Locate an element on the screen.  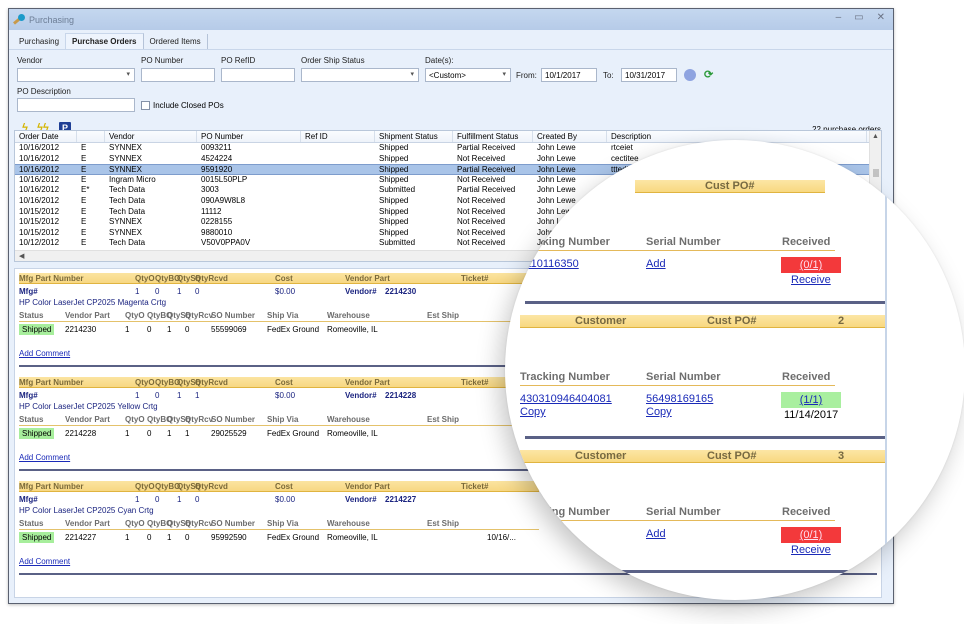
cell-po-number: 11112 is located at coordinates (211, 211).